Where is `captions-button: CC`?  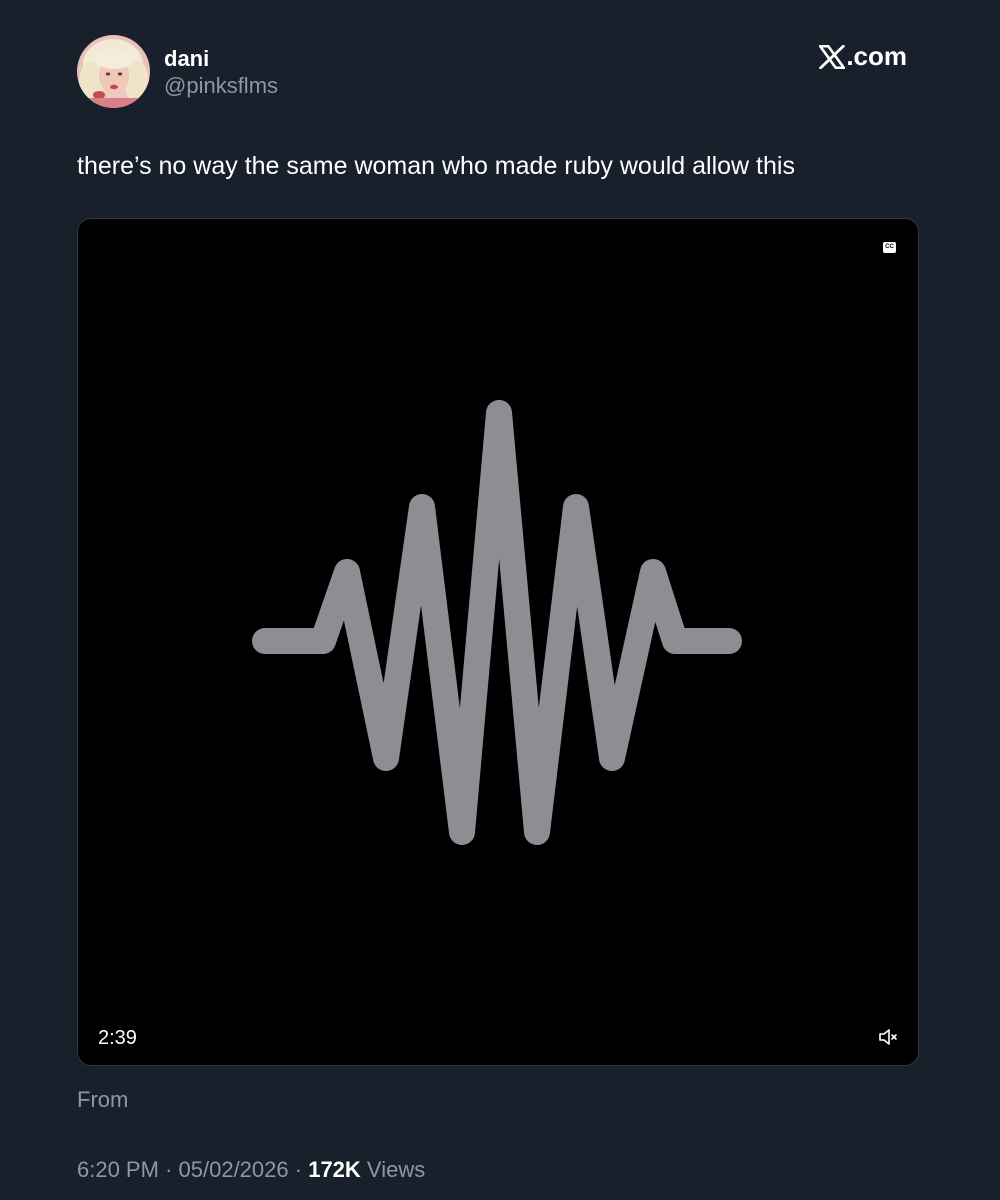 captions-button: CC is located at coordinates (889, 247).